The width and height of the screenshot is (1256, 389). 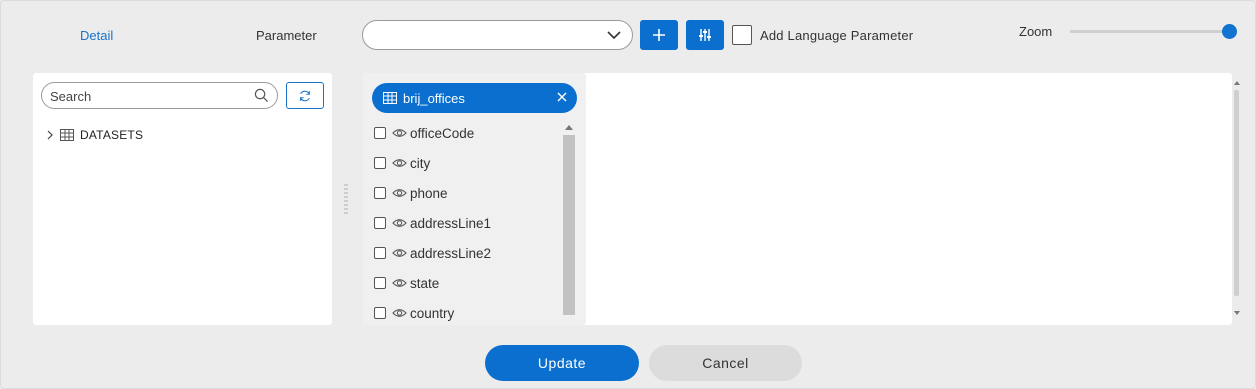 What do you see at coordinates (837, 35) in the screenshot?
I see `add-language-label: Add Language Parameter` at bounding box center [837, 35].